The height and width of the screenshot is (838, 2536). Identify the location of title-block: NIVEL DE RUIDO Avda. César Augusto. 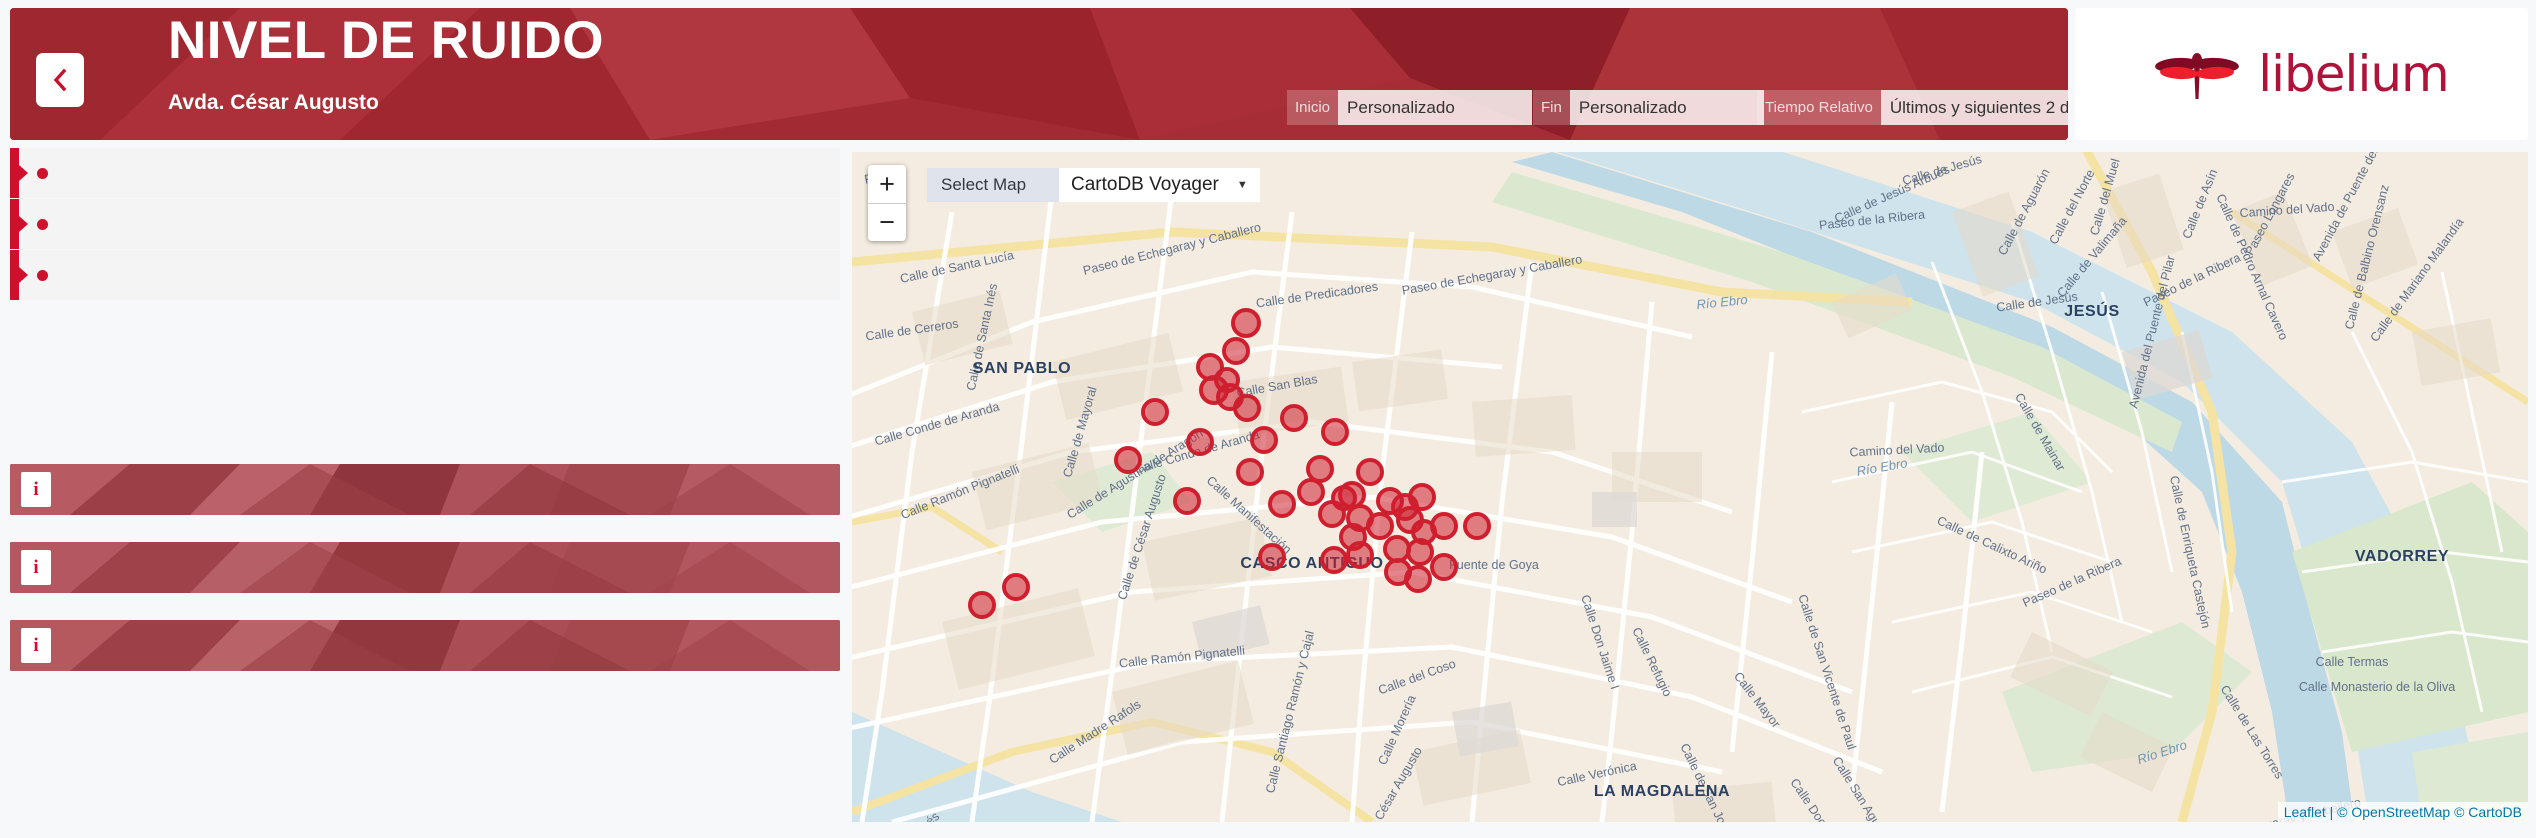
(386, 64).